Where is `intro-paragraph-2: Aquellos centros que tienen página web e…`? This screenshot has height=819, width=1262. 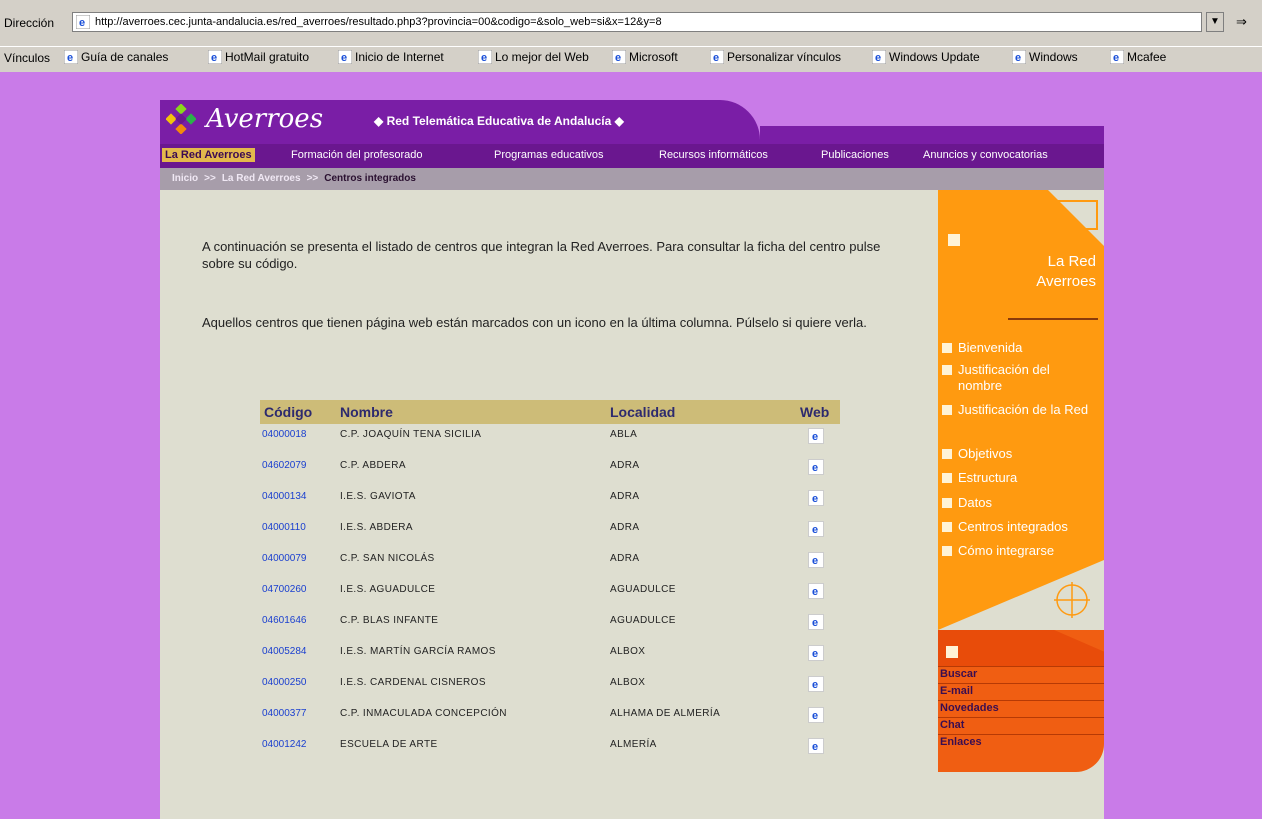
intro-paragraph-2: Aquellos centros que tienen página web e… is located at coordinates (534, 322).